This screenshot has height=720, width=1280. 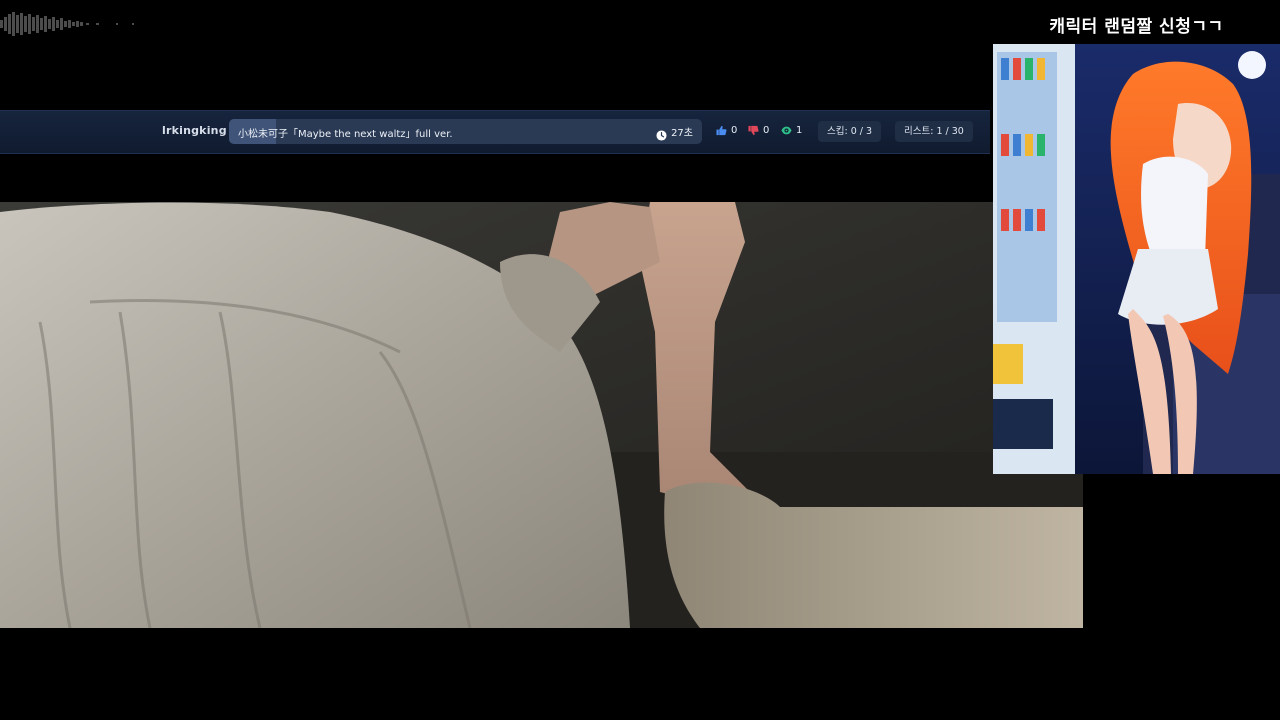 I want to click on stream-title: 캐릭터 랜덤짤 신청ㄱㄱ, so click(x=1136, y=27).